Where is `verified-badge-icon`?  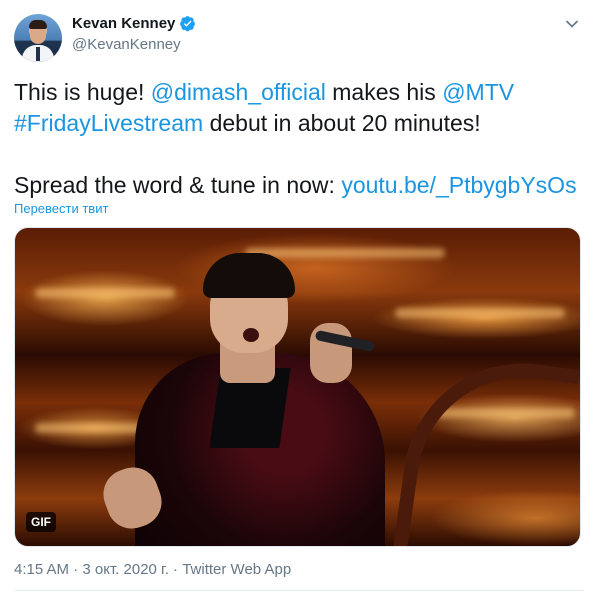
verified-badge-icon is located at coordinates (188, 24).